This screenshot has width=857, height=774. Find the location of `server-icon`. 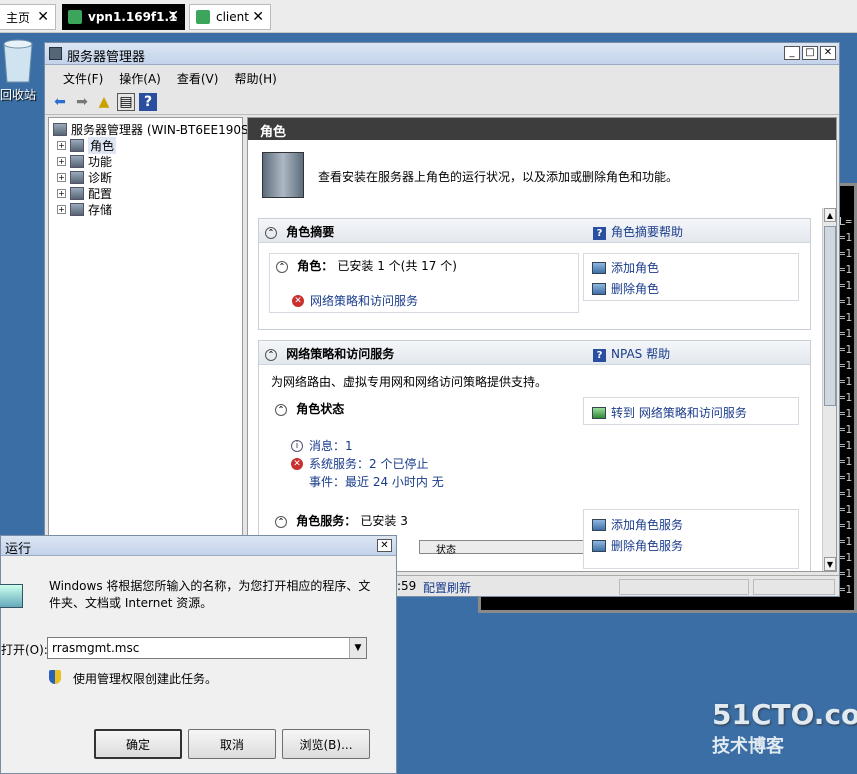

server-icon is located at coordinates (60, 129).